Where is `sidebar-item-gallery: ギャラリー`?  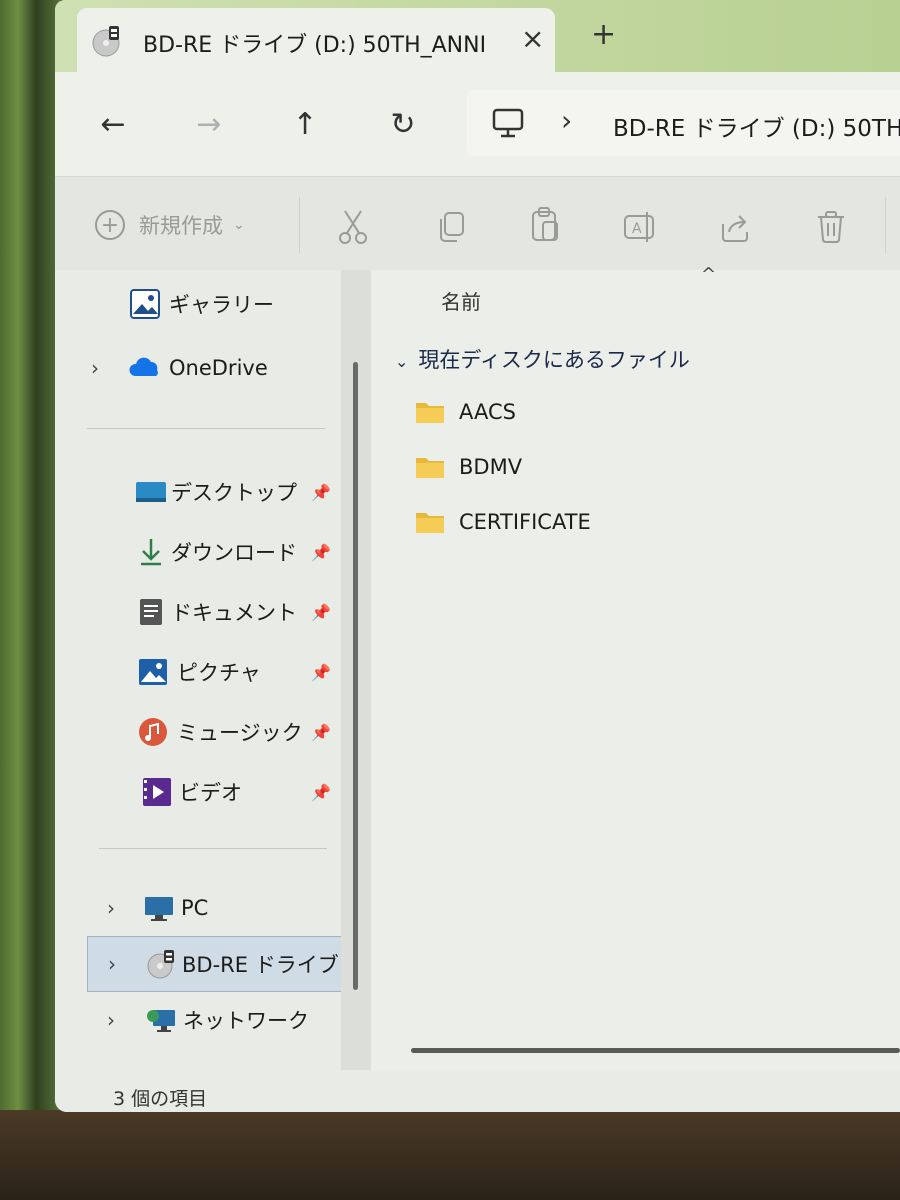 sidebar-item-gallery: ギャラリー is located at coordinates (205, 304).